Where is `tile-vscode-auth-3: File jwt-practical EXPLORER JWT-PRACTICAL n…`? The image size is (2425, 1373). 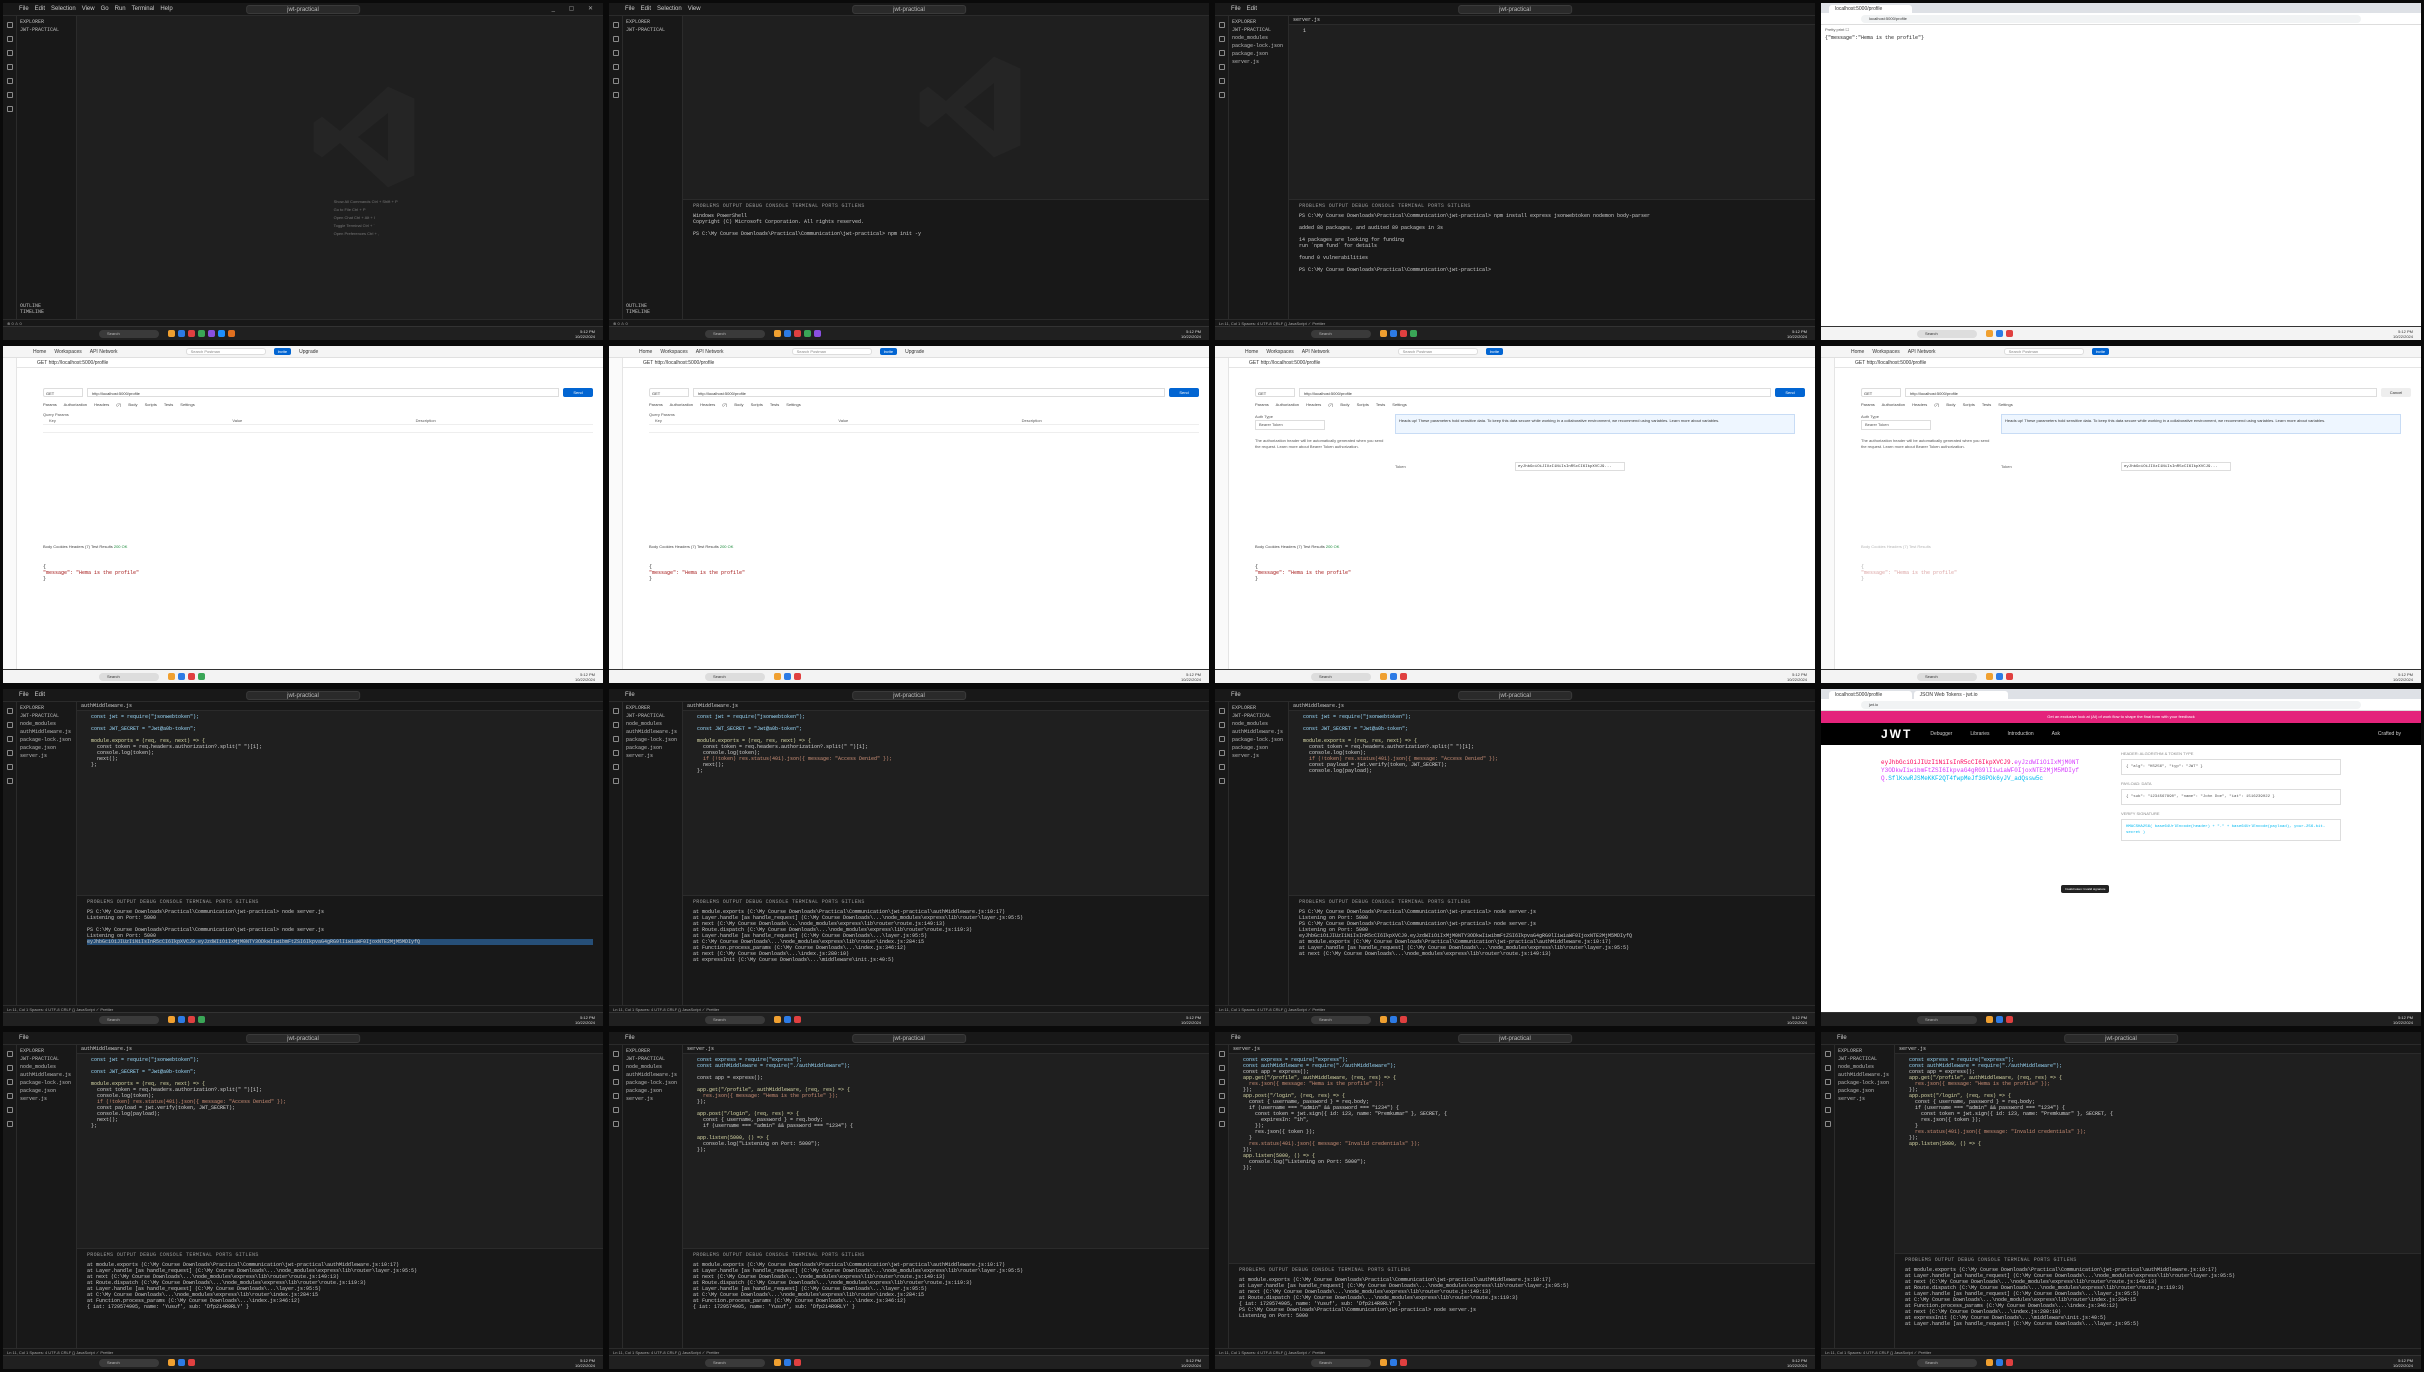
tile-vscode-auth-3: File jwt-practical EXPLORER JWT-PRACTICAL n… is located at coordinates (1515, 857).